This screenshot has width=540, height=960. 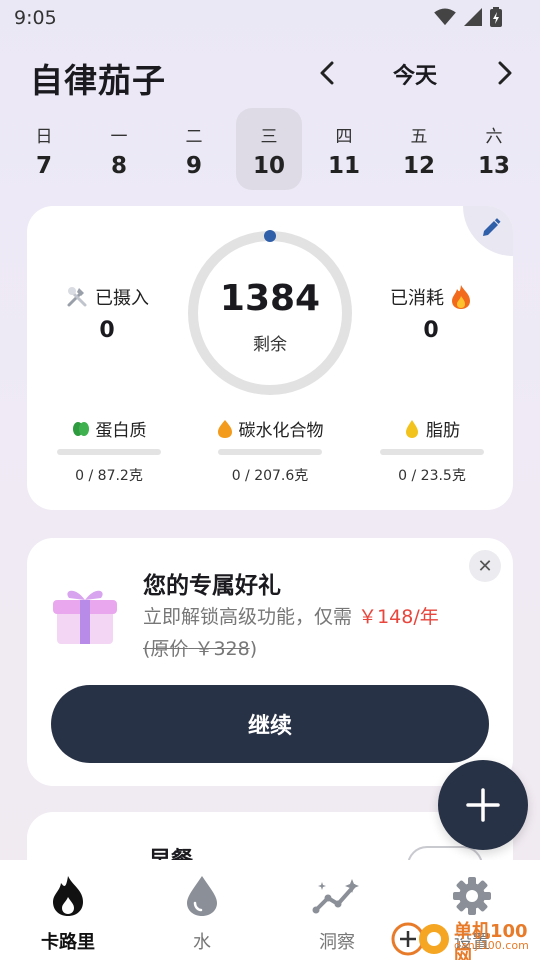 I want to click on macro-fat: 脂肪 0 / 23.5克, so click(x=432, y=450).